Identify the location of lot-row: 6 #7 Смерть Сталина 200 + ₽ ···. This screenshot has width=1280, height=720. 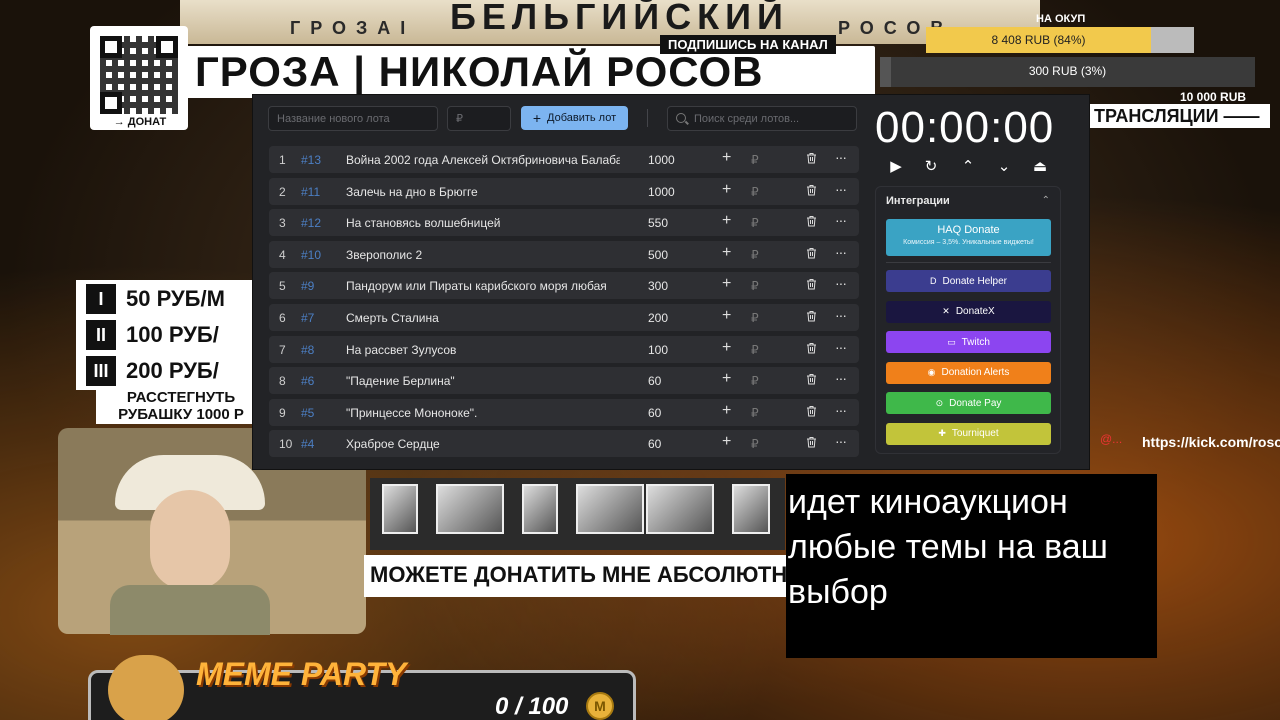
(564, 317).